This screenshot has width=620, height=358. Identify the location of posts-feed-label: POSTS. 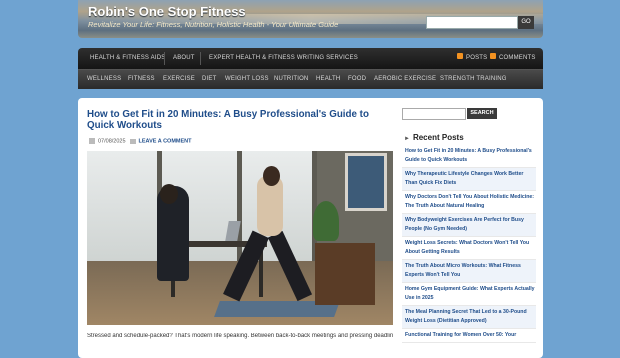
(477, 58).